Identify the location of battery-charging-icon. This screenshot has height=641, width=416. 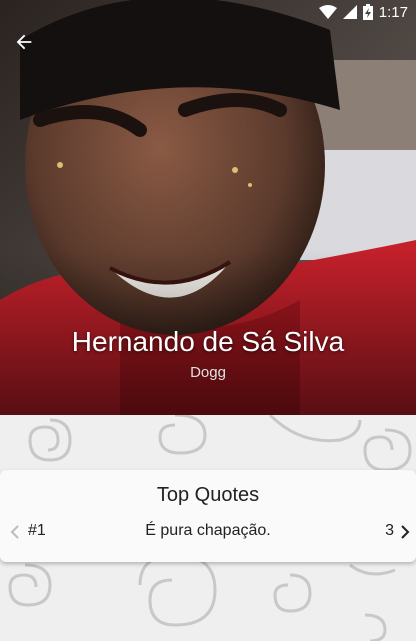
(367, 12).